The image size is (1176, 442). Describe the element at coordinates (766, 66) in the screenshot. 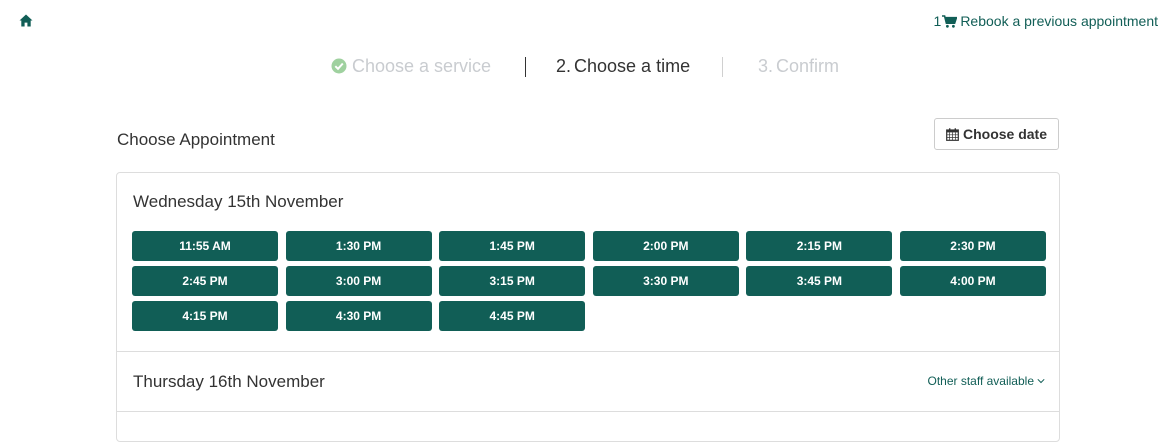

I see `step-number: 3.` at that location.